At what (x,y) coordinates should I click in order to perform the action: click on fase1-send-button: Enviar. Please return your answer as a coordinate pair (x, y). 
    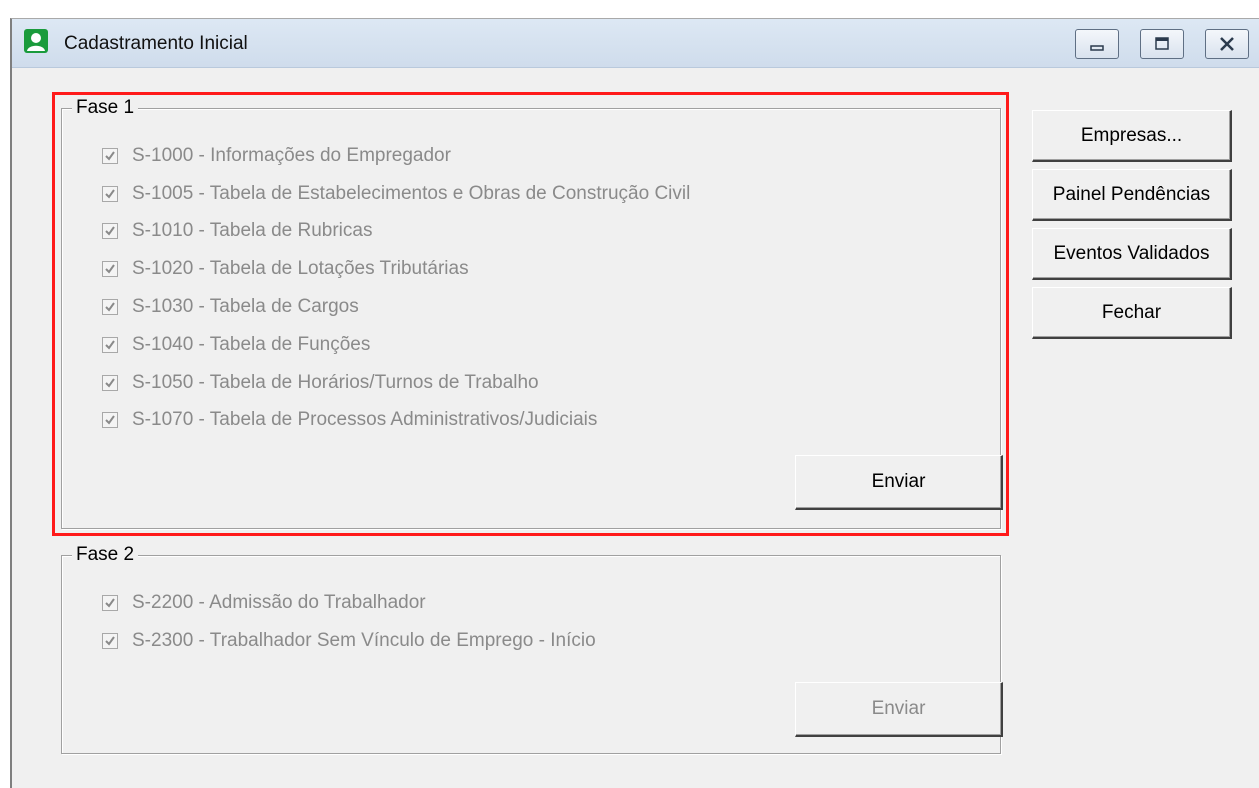
    Looking at the image, I should click on (899, 482).